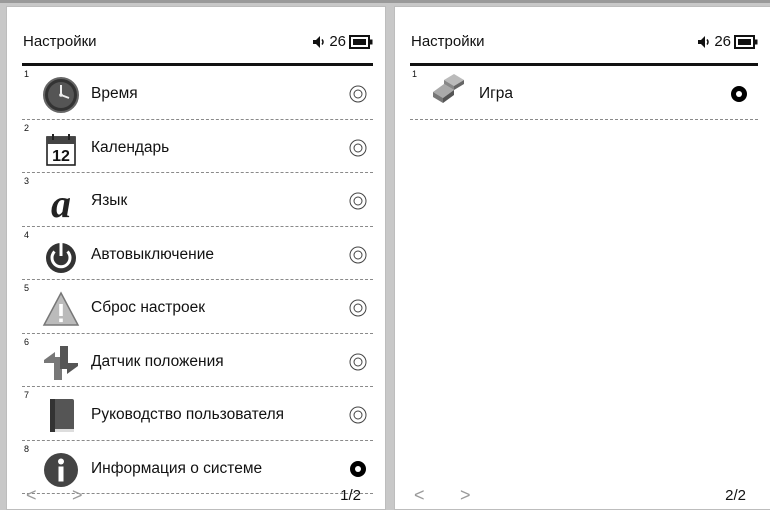 This screenshot has width=770, height=510. What do you see at coordinates (27, 181) in the screenshot?
I see `item-number: 3` at bounding box center [27, 181].